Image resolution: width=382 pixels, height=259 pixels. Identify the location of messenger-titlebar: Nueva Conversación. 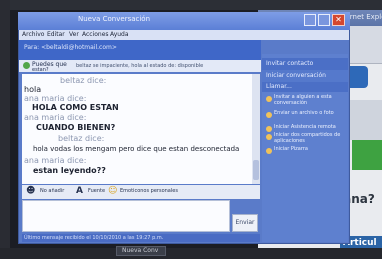
(184, 21).